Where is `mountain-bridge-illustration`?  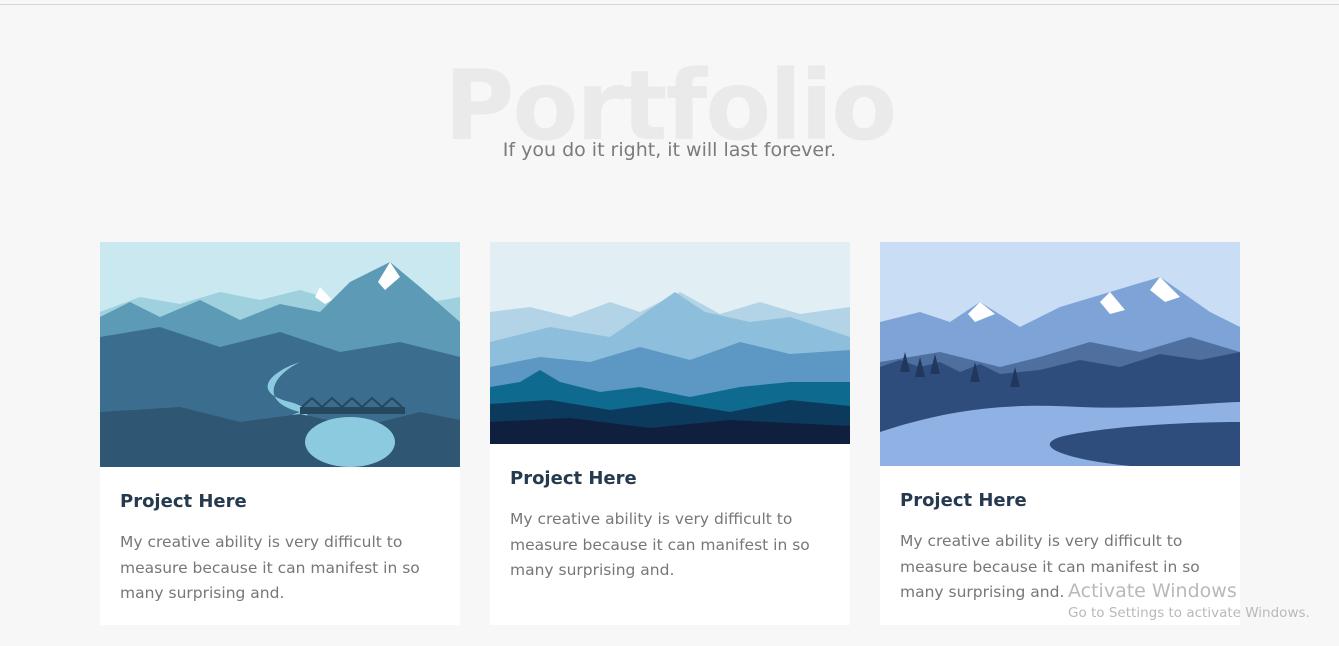 mountain-bridge-illustration is located at coordinates (280, 354).